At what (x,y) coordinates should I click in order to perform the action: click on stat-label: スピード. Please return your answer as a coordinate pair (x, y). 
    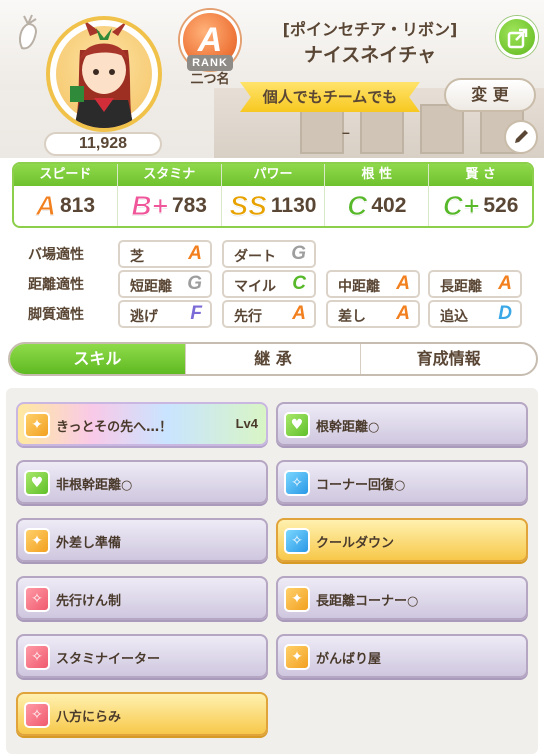
    Looking at the image, I should click on (65, 175).